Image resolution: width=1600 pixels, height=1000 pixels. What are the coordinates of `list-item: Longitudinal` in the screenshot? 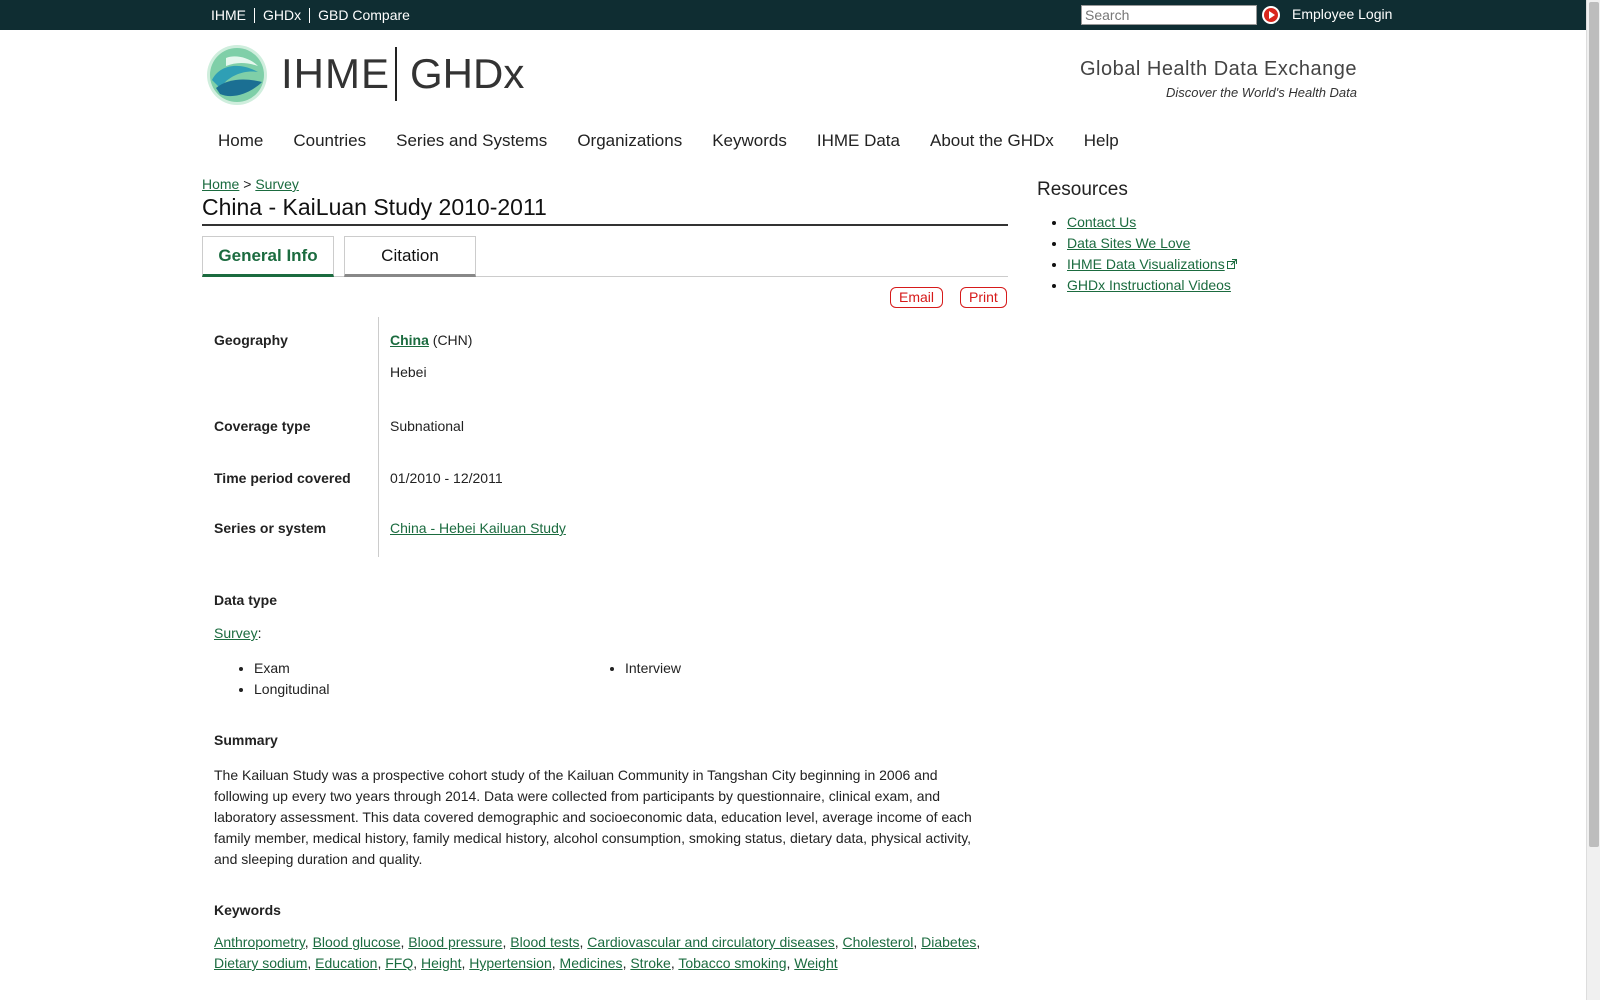 It's located at (292, 689).